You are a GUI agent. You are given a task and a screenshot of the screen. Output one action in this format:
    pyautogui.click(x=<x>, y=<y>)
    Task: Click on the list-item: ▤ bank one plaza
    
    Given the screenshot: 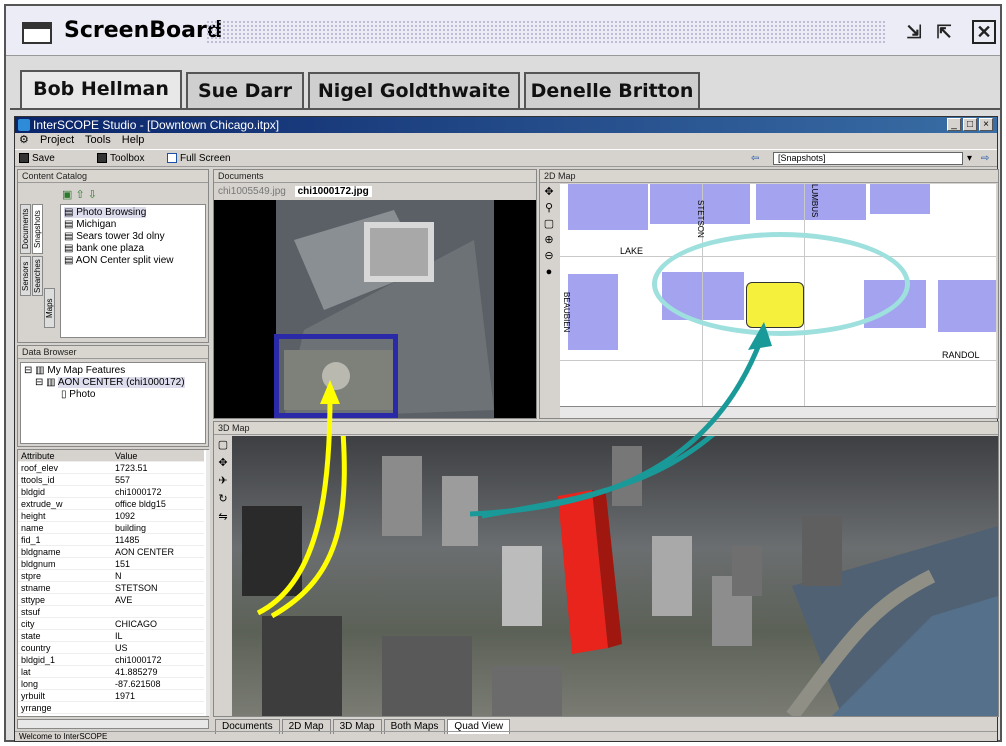 What is the action you would take?
    pyautogui.click(x=104, y=248)
    